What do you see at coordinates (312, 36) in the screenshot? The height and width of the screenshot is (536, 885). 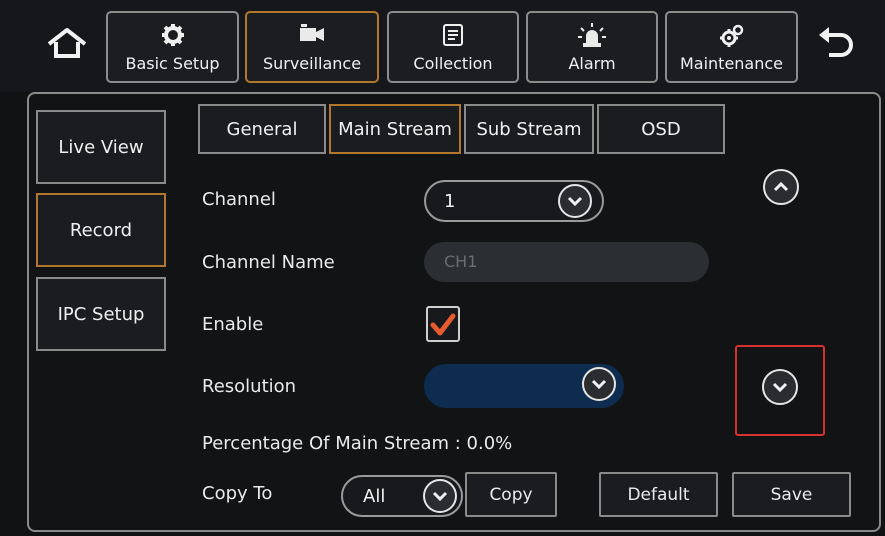 I see `camera-icon` at bounding box center [312, 36].